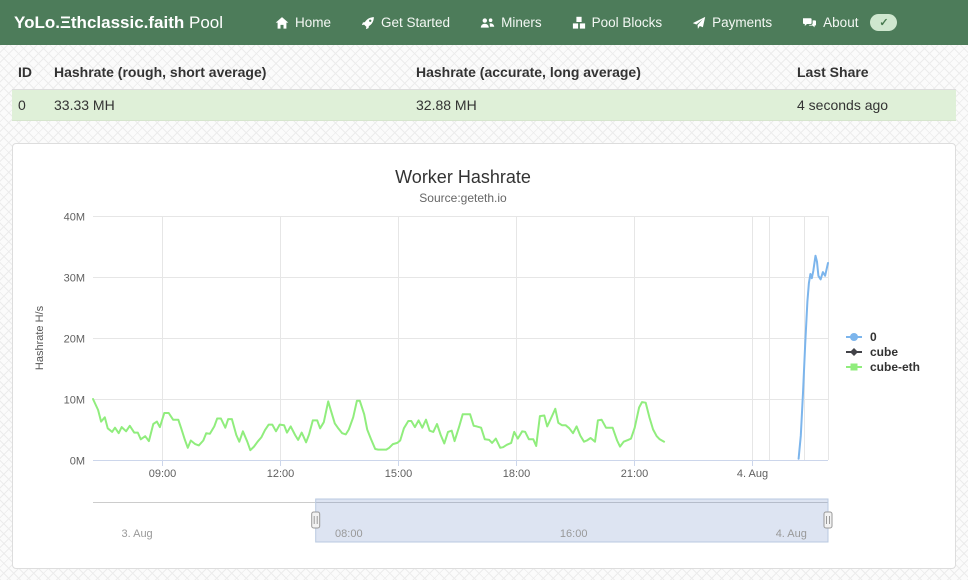  What do you see at coordinates (204, 22) in the screenshot?
I see `brand-regular-text: Pool` at bounding box center [204, 22].